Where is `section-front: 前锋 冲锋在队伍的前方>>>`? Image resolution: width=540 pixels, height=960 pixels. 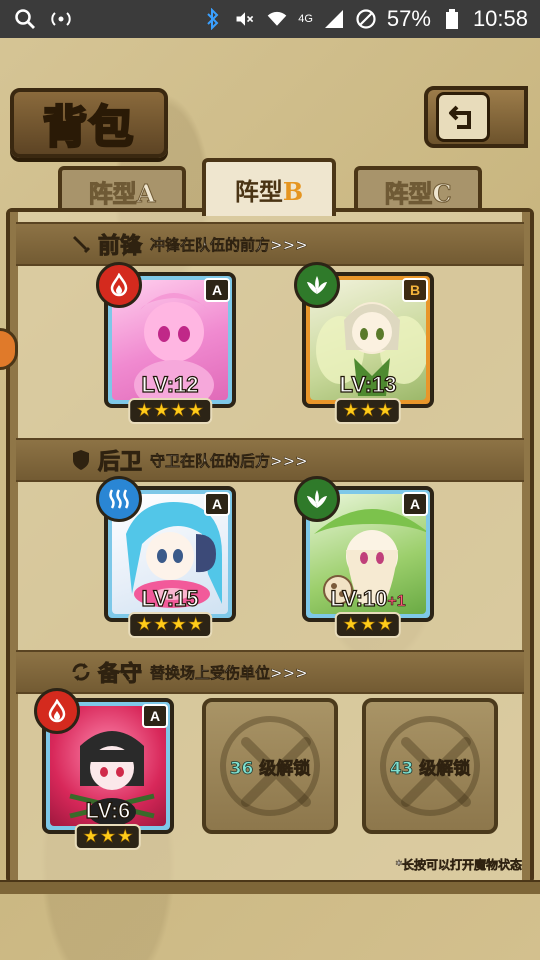 section-front: 前锋 冲锋在队伍的前方>>> is located at coordinates (270, 244).